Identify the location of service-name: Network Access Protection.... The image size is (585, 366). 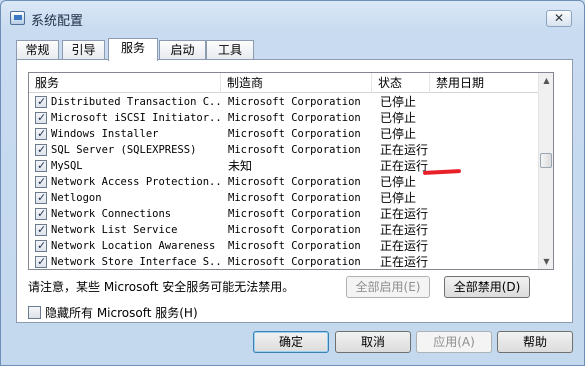
(137, 182).